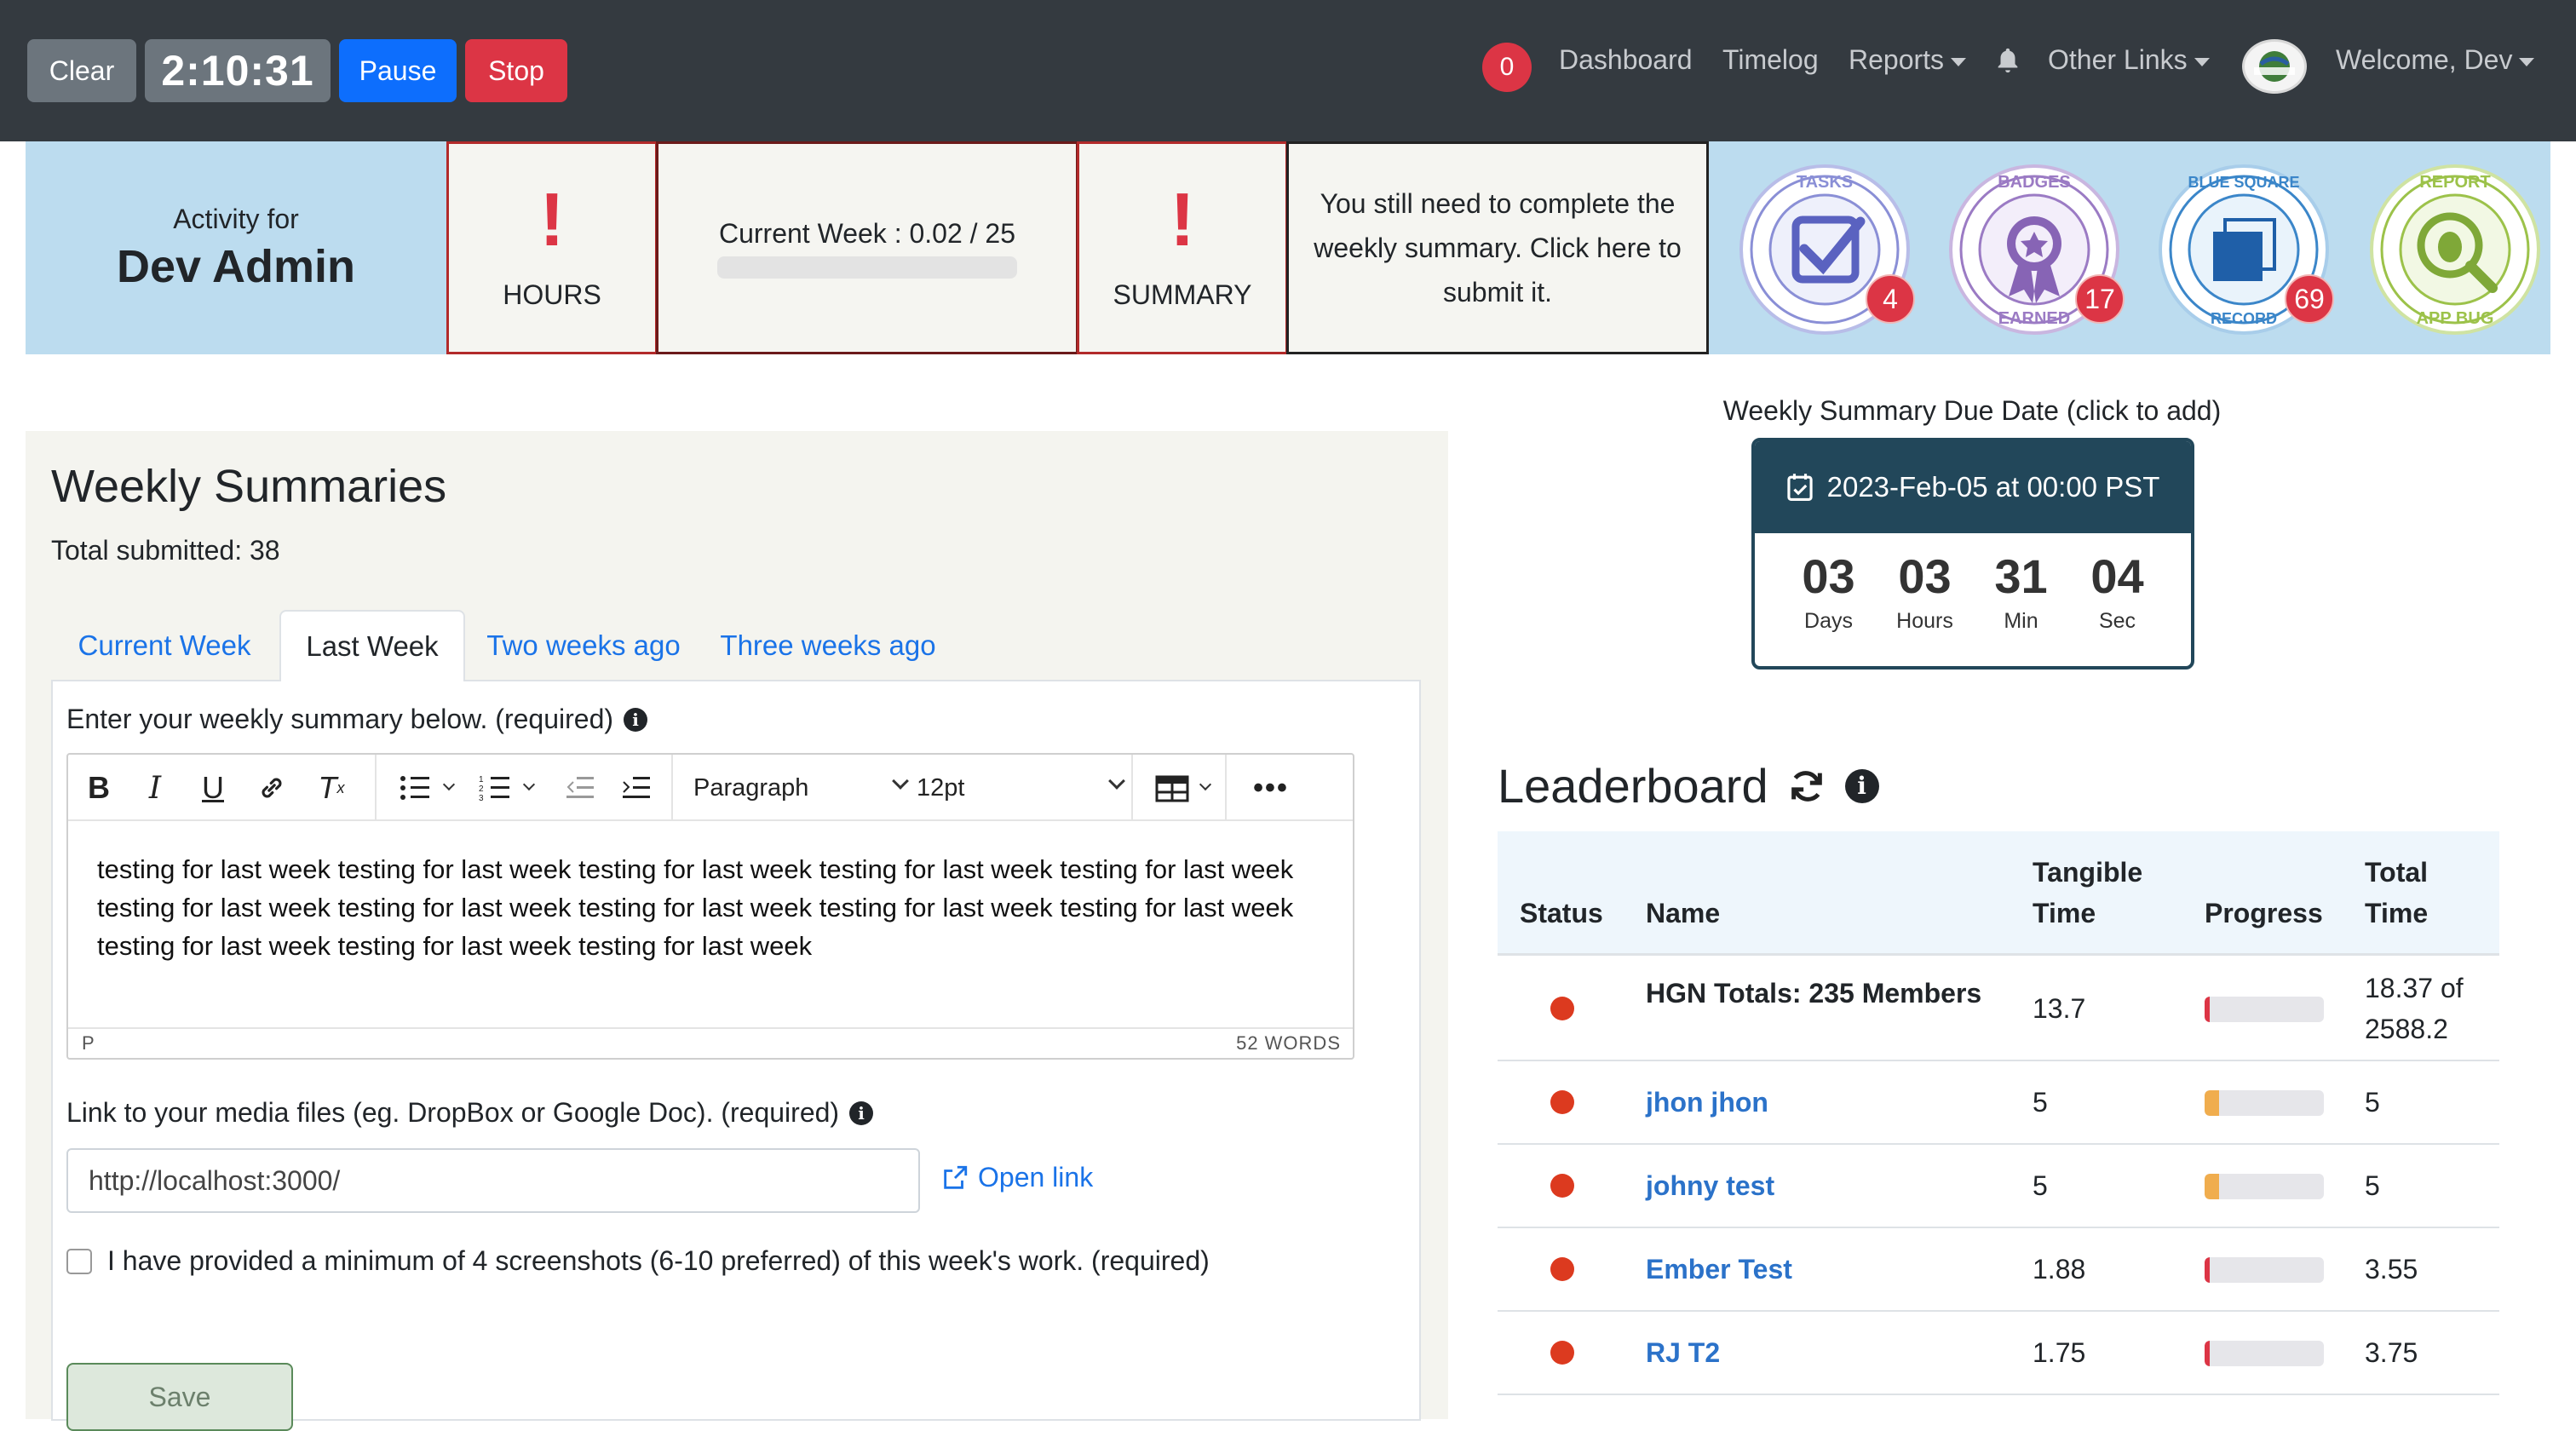 Image resolution: width=2576 pixels, height=1431 pixels. Describe the element at coordinates (1826, 249) in the screenshot. I see `tasks-badge: TASKS 4` at that location.